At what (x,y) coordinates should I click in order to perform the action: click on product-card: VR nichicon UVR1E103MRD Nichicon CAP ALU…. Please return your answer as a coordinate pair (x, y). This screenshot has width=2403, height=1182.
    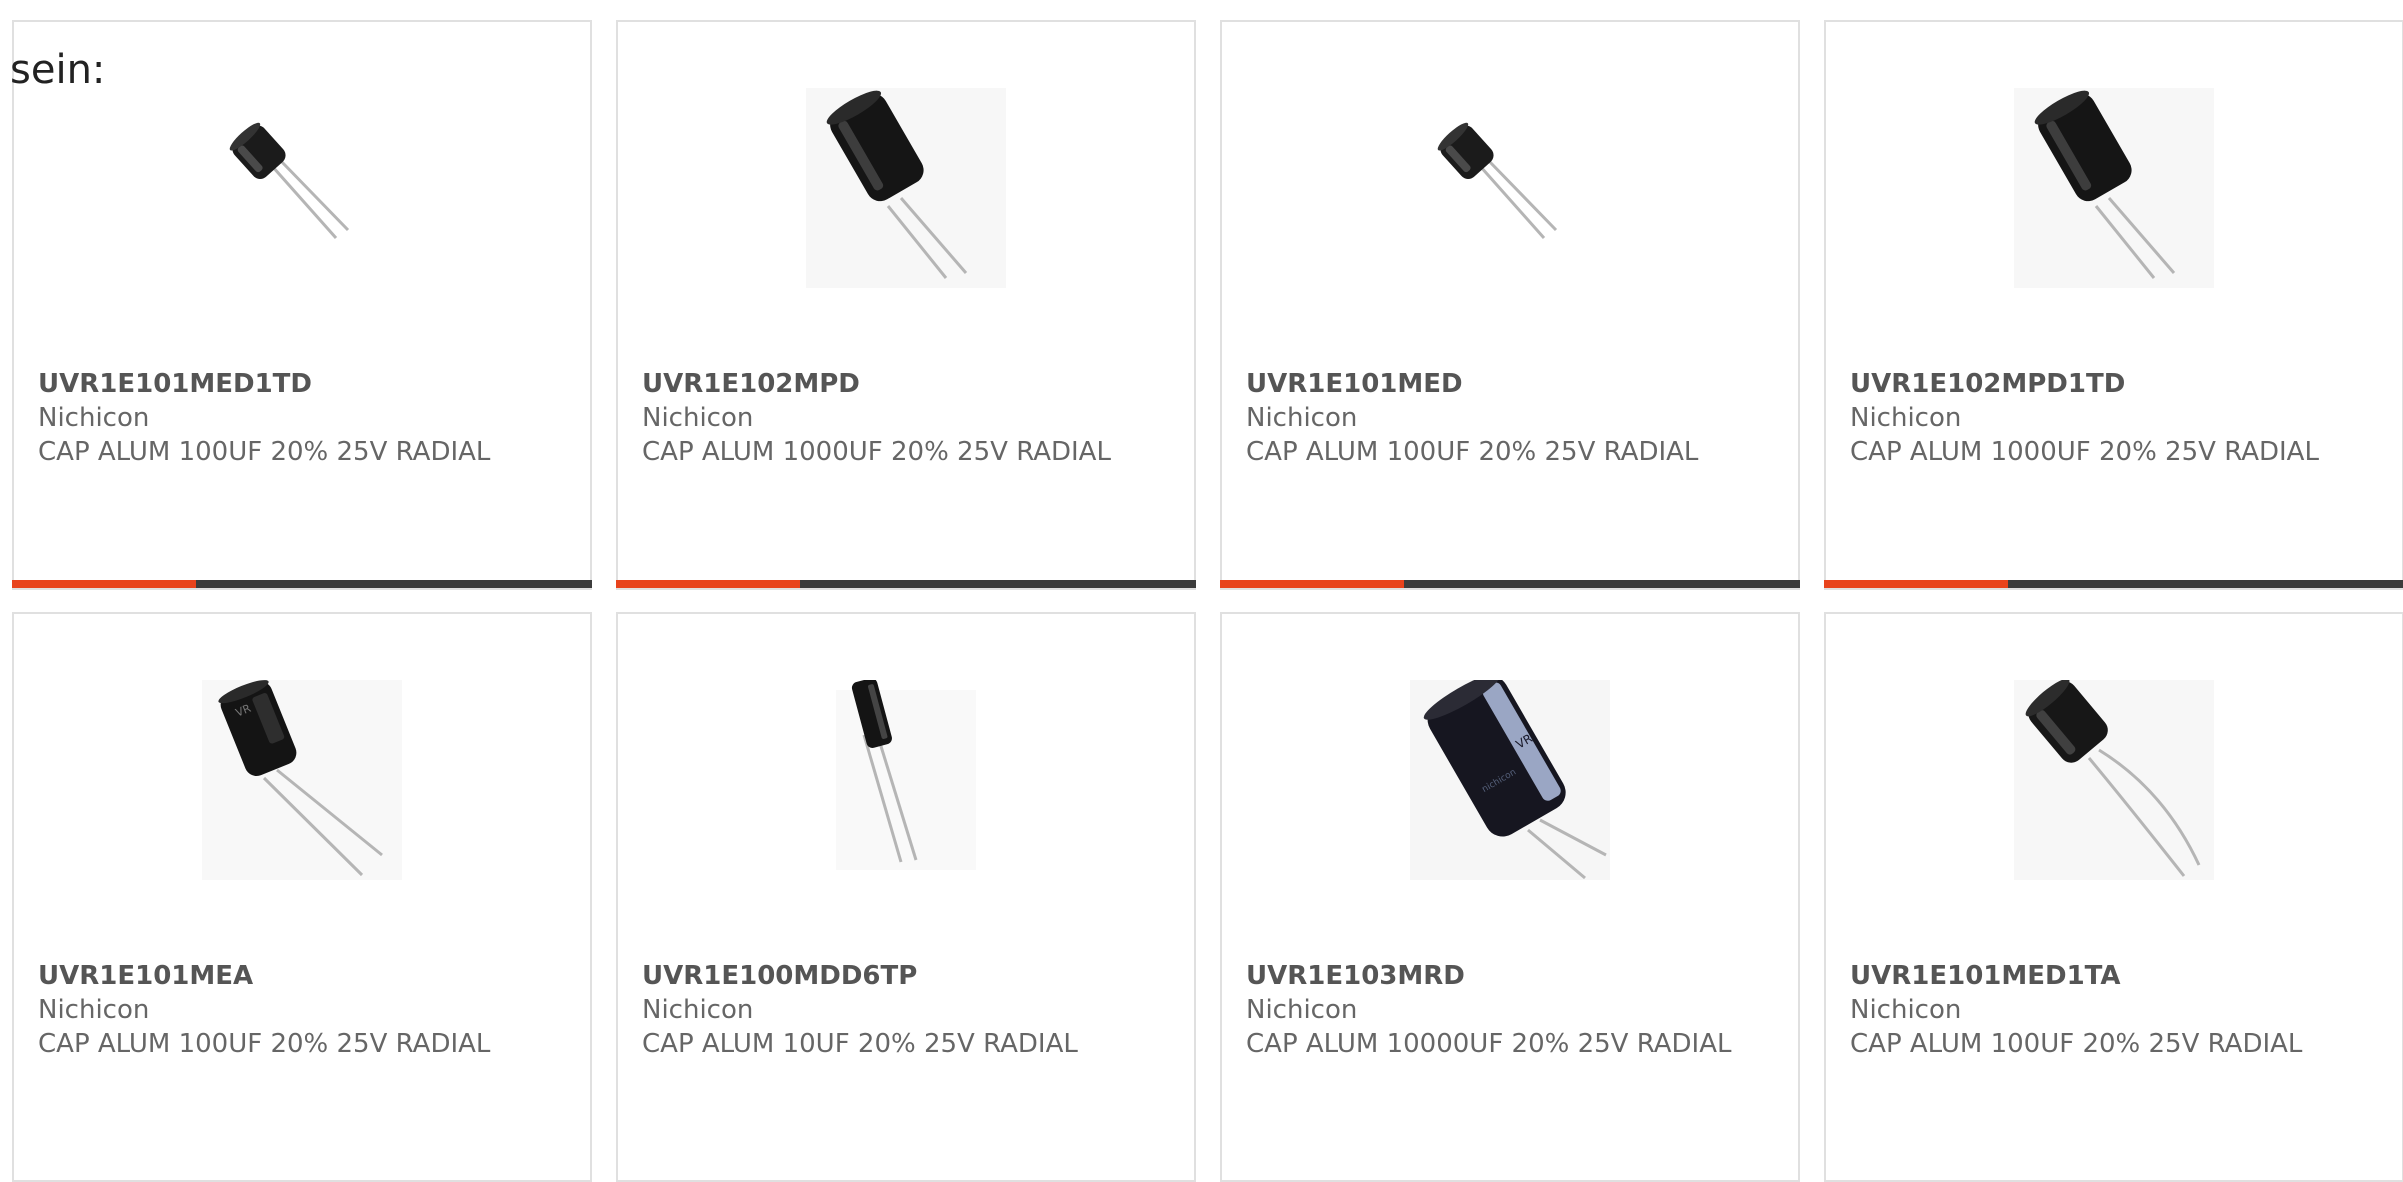
    Looking at the image, I should click on (1510, 897).